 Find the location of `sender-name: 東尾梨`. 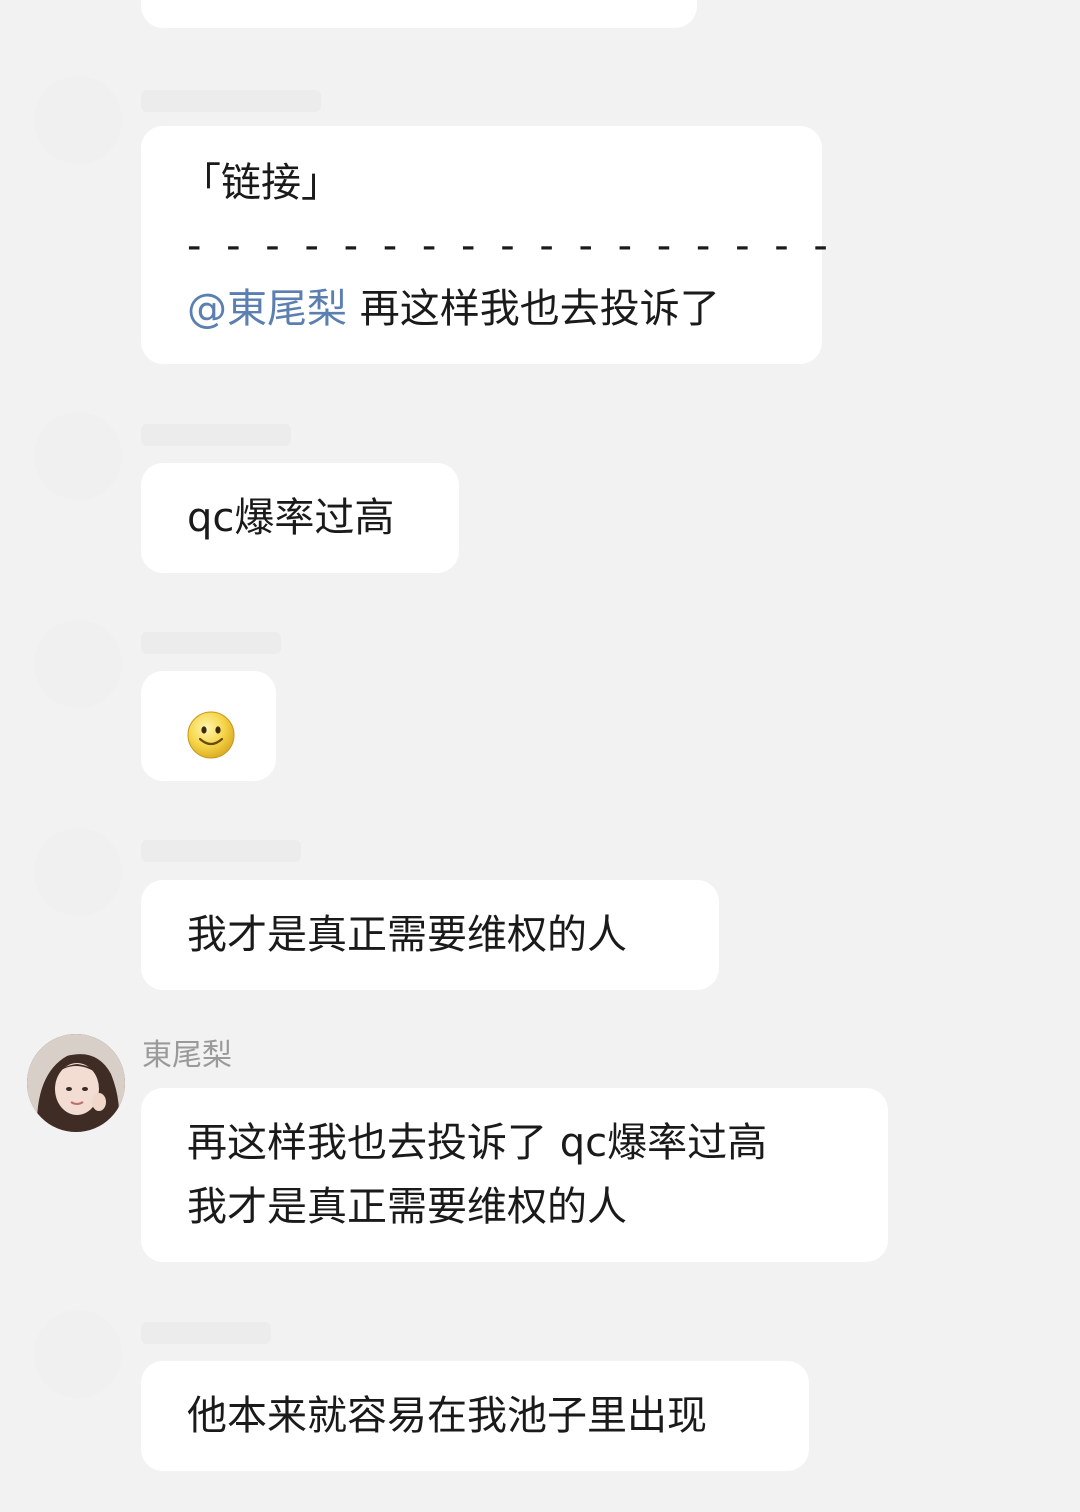

sender-name: 東尾梨 is located at coordinates (187, 1055).